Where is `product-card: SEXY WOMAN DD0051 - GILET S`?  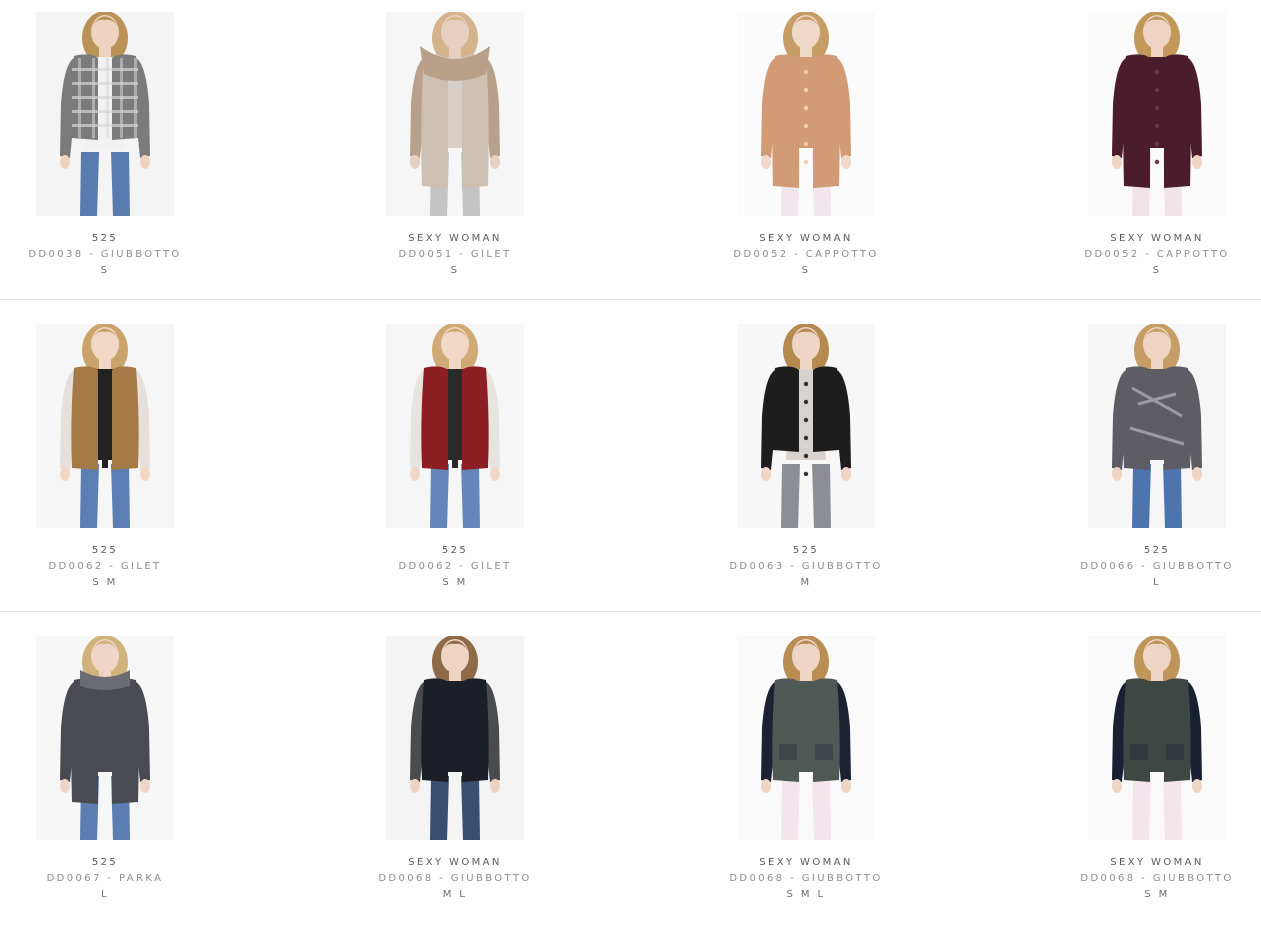
product-card: SEXY WOMAN DD0051 - GILET S is located at coordinates (455, 145).